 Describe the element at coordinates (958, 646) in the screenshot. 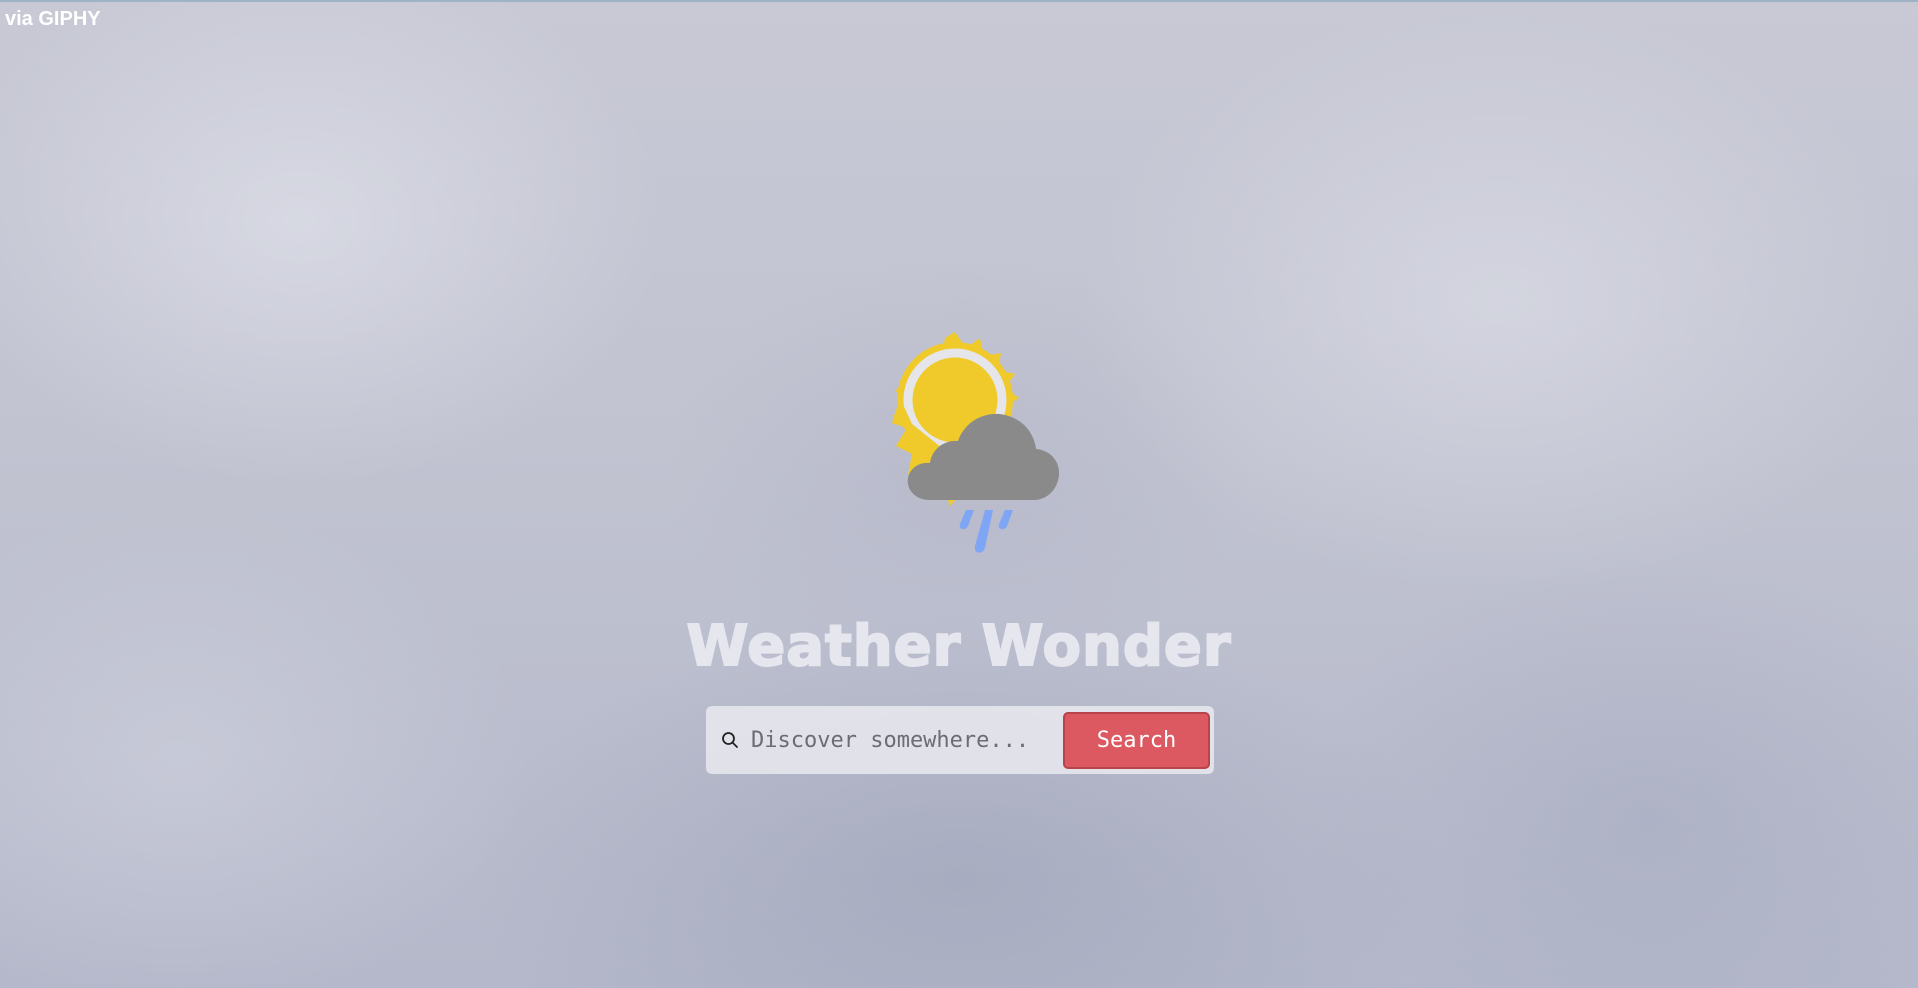

I see `app-title: Weather Wonder` at that location.